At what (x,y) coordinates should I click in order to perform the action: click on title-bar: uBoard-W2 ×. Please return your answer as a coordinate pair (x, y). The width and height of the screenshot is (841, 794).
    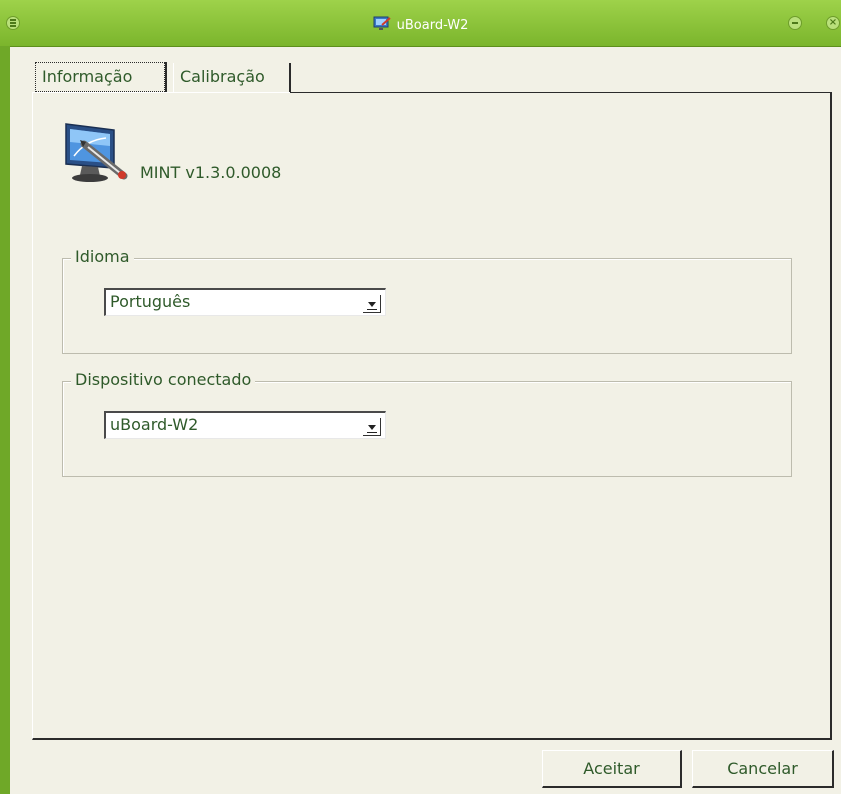
    Looking at the image, I should click on (420, 23).